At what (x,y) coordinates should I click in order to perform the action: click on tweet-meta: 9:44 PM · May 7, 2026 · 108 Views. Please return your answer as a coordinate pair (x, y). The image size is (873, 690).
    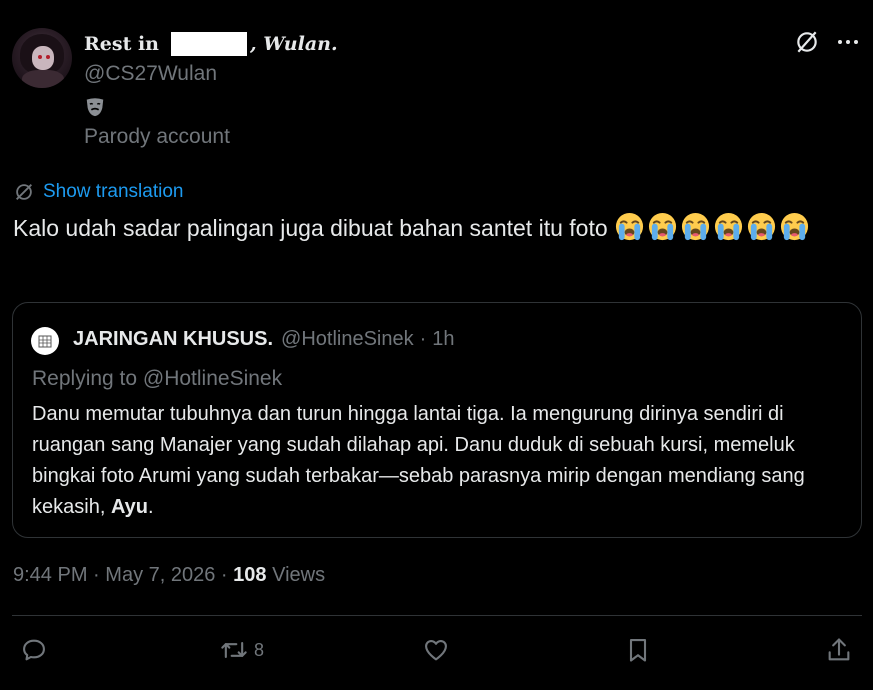
    Looking at the image, I should click on (169, 575).